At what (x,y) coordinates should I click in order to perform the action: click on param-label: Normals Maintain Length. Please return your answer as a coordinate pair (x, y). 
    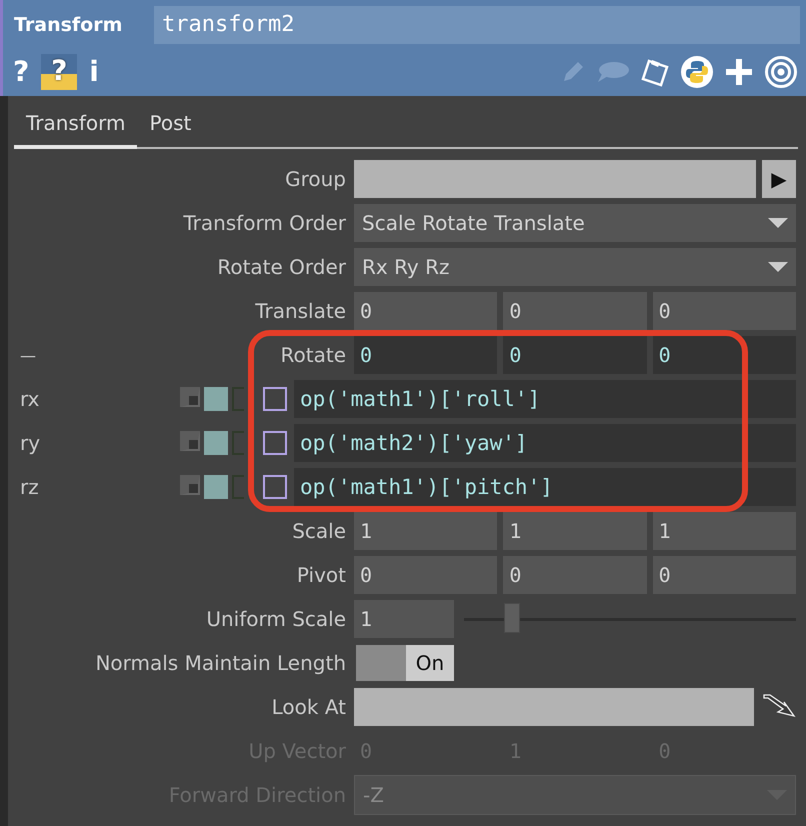
    Looking at the image, I should click on (220, 663).